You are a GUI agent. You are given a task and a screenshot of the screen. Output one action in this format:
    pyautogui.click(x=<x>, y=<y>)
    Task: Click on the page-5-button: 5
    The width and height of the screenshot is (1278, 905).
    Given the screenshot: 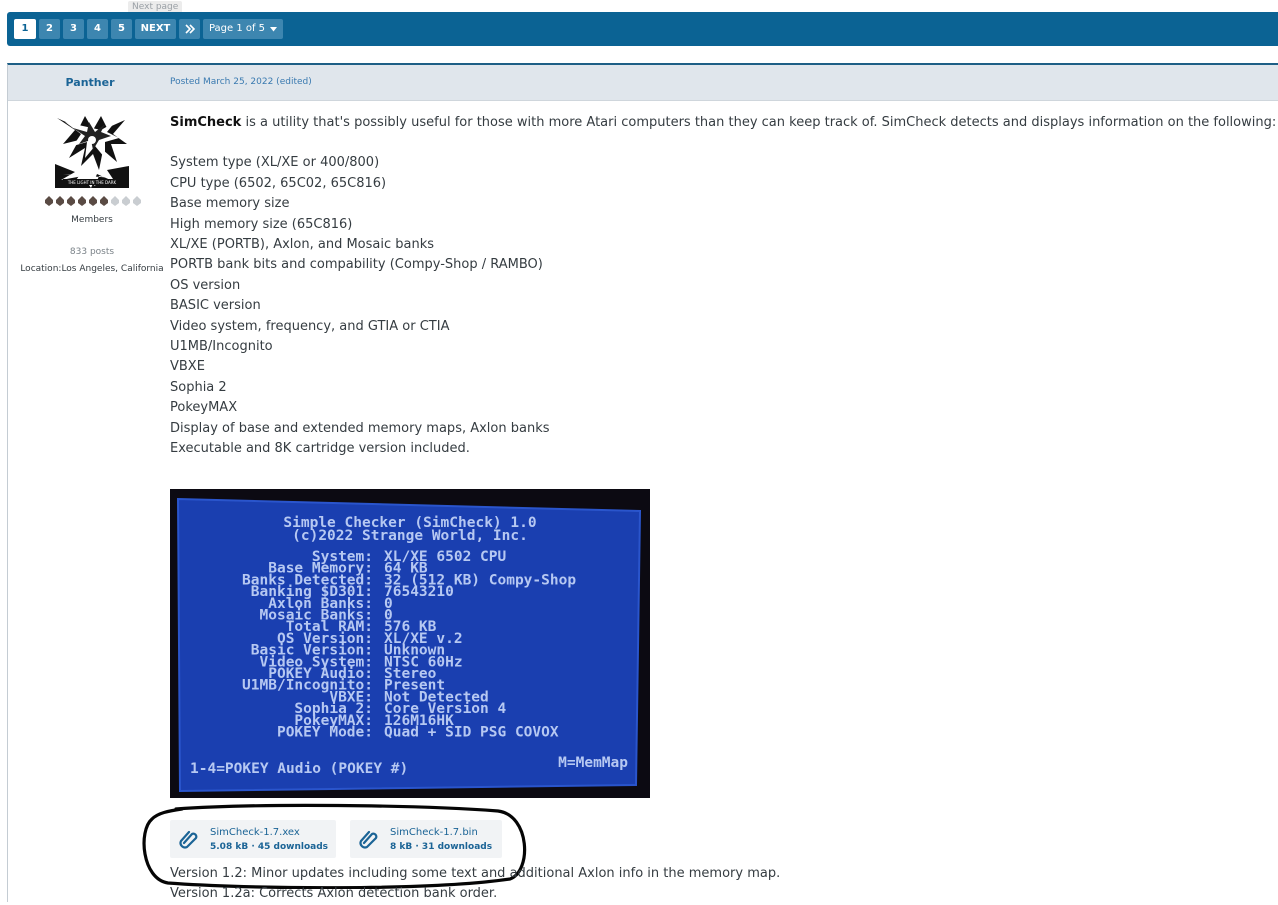 What is the action you would take?
    pyautogui.click(x=121, y=29)
    